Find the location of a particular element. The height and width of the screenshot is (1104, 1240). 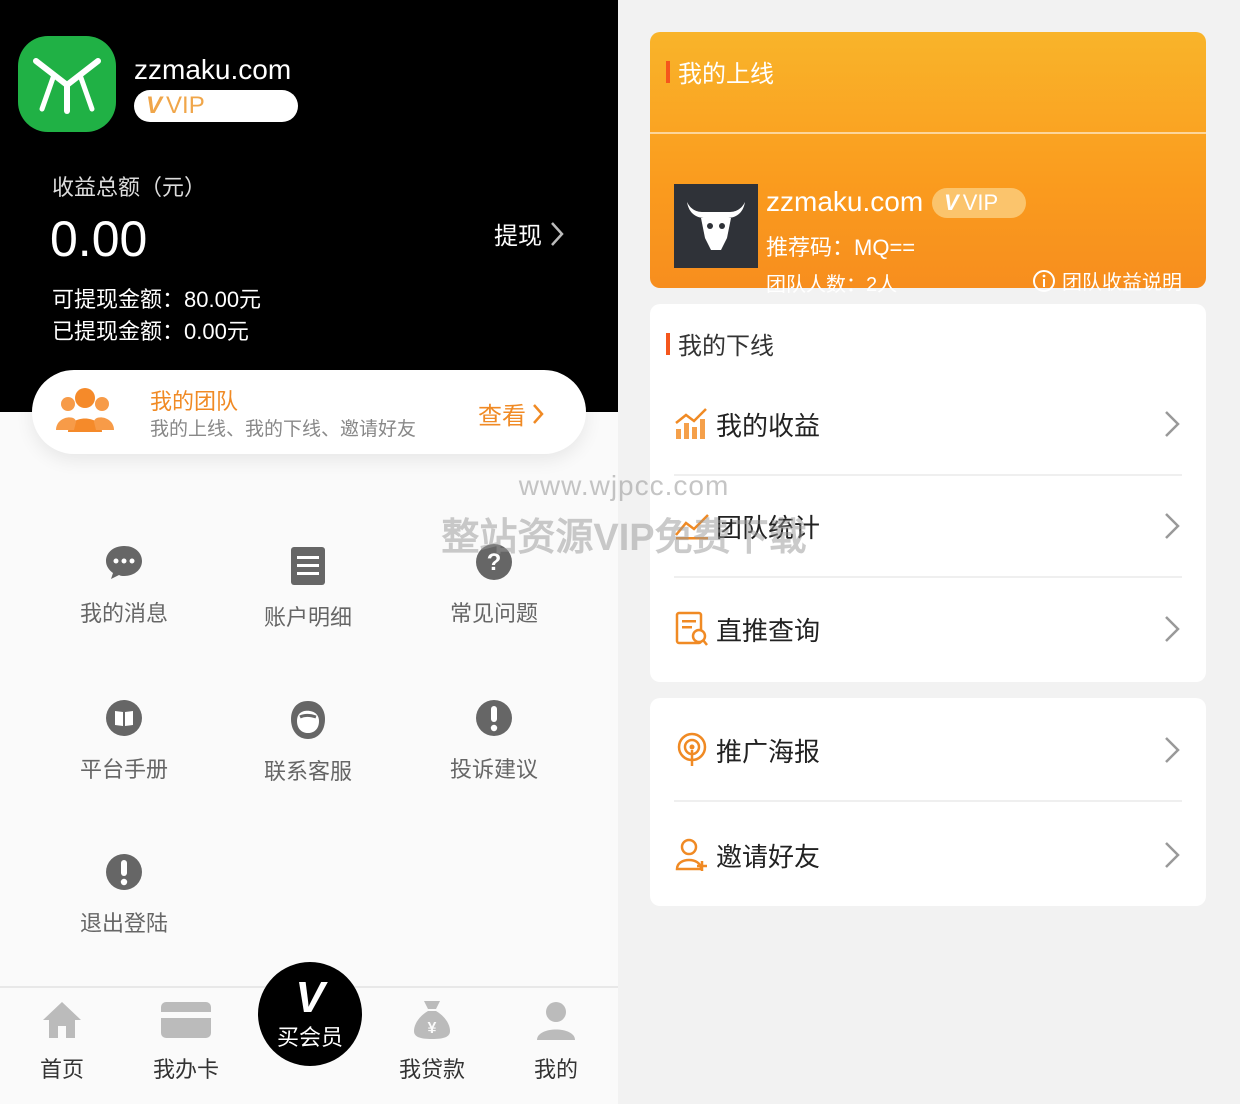

downline-heading: 我的下线 is located at coordinates (720, 343).